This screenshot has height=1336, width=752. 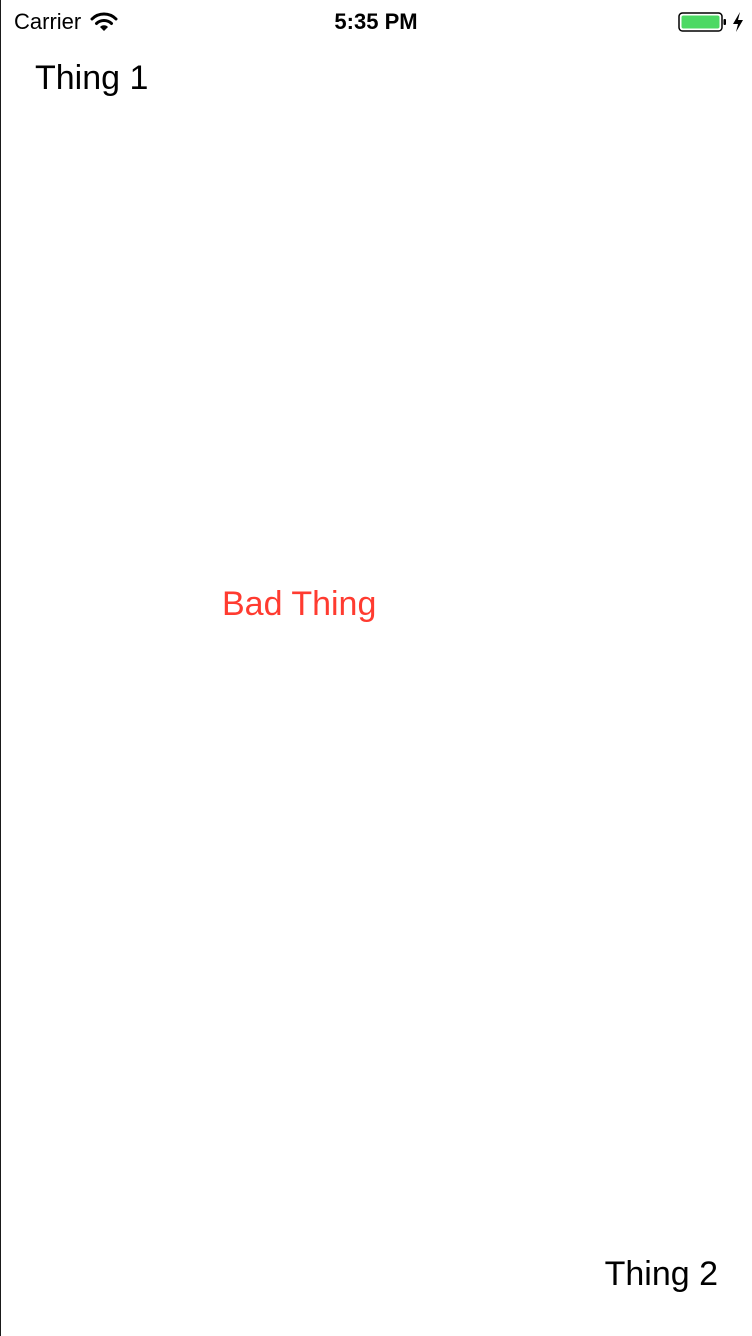 I want to click on thing-1-label: Thing 1, so click(x=92, y=78).